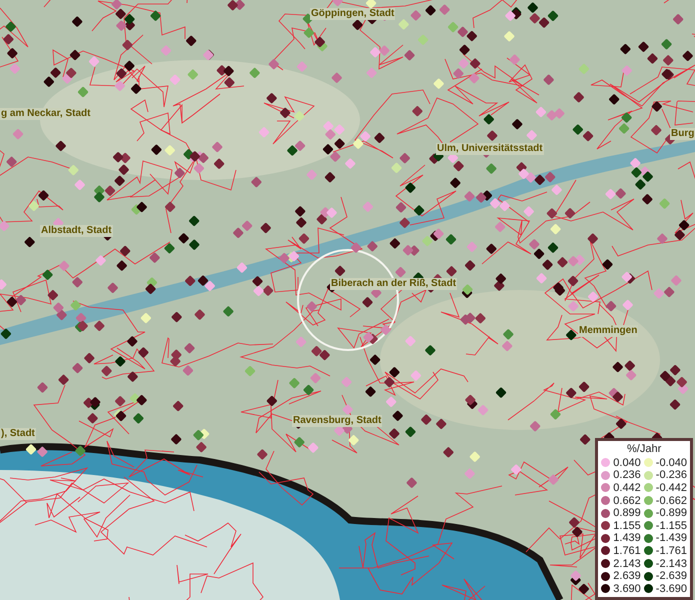 This screenshot has height=600, width=695. What do you see at coordinates (671, 550) in the screenshot?
I see `legend-value: -1.761` at bounding box center [671, 550].